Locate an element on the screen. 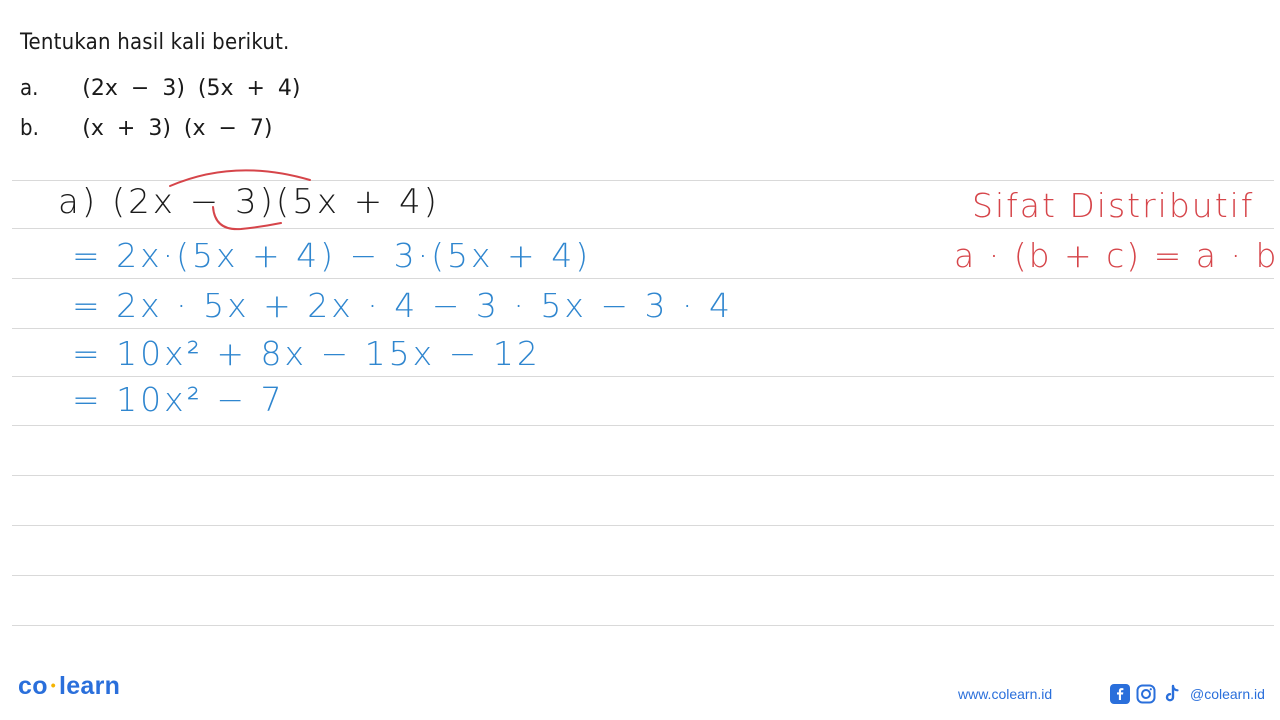 Image resolution: width=1280 pixels, height=720 pixels. solution-step-4: = 10x² − 7 is located at coordinates (178, 399).